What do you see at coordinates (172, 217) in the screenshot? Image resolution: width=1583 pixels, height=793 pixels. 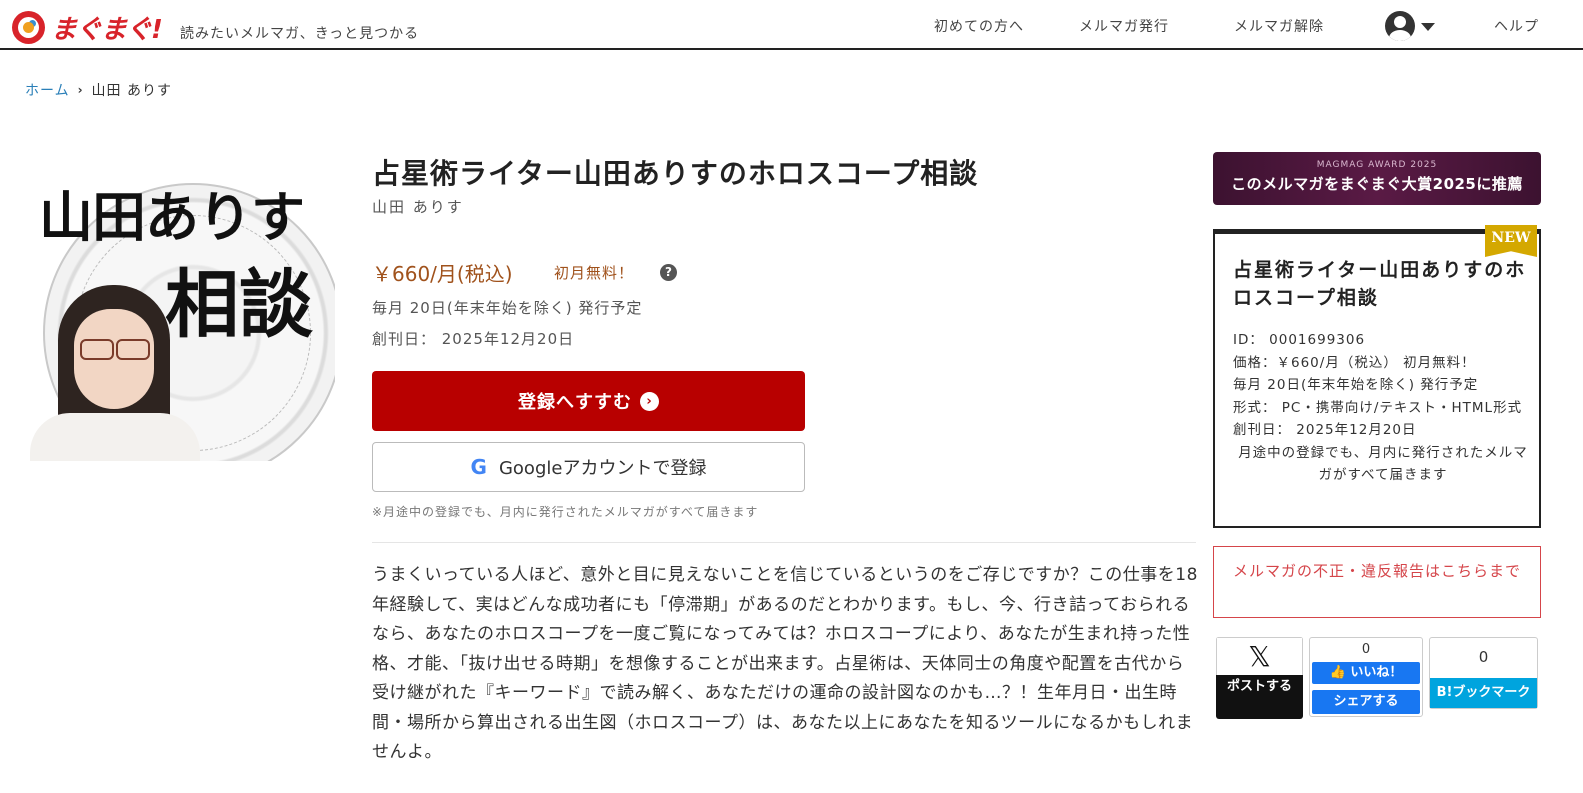 I see `cover-name-text: 山田ありす` at bounding box center [172, 217].